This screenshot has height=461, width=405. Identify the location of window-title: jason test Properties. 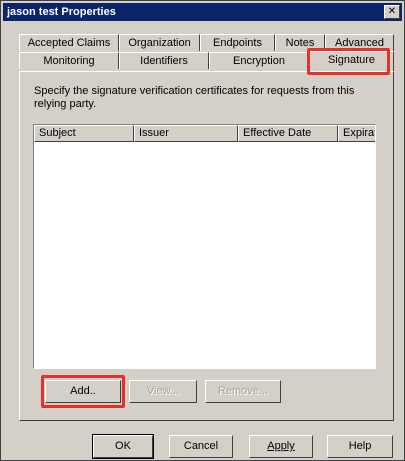
(61, 12).